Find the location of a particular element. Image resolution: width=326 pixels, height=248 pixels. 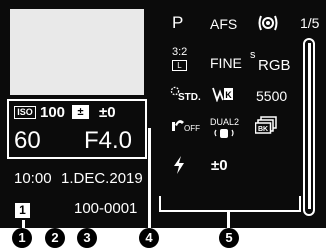

recorded-time: 10:00 is located at coordinates (33, 178).